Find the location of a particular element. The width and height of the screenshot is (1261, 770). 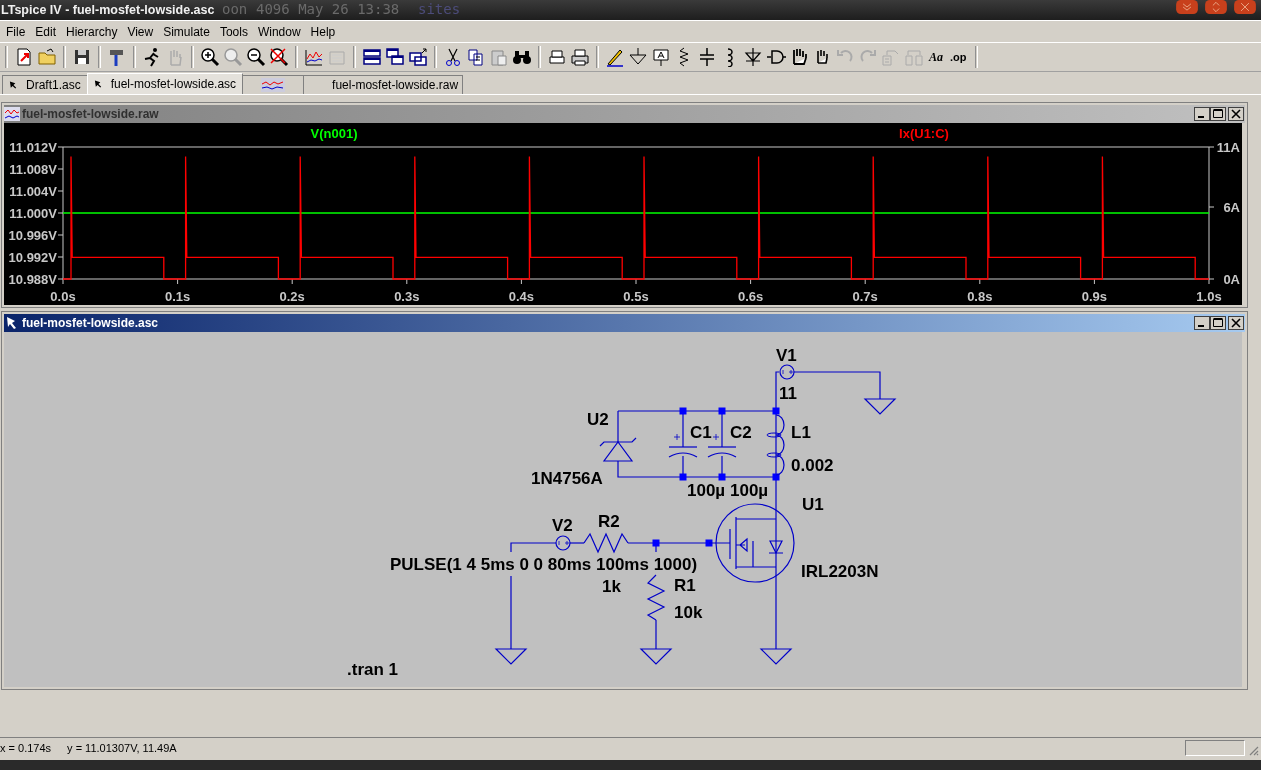

component-name: R2 is located at coordinates (609, 521).